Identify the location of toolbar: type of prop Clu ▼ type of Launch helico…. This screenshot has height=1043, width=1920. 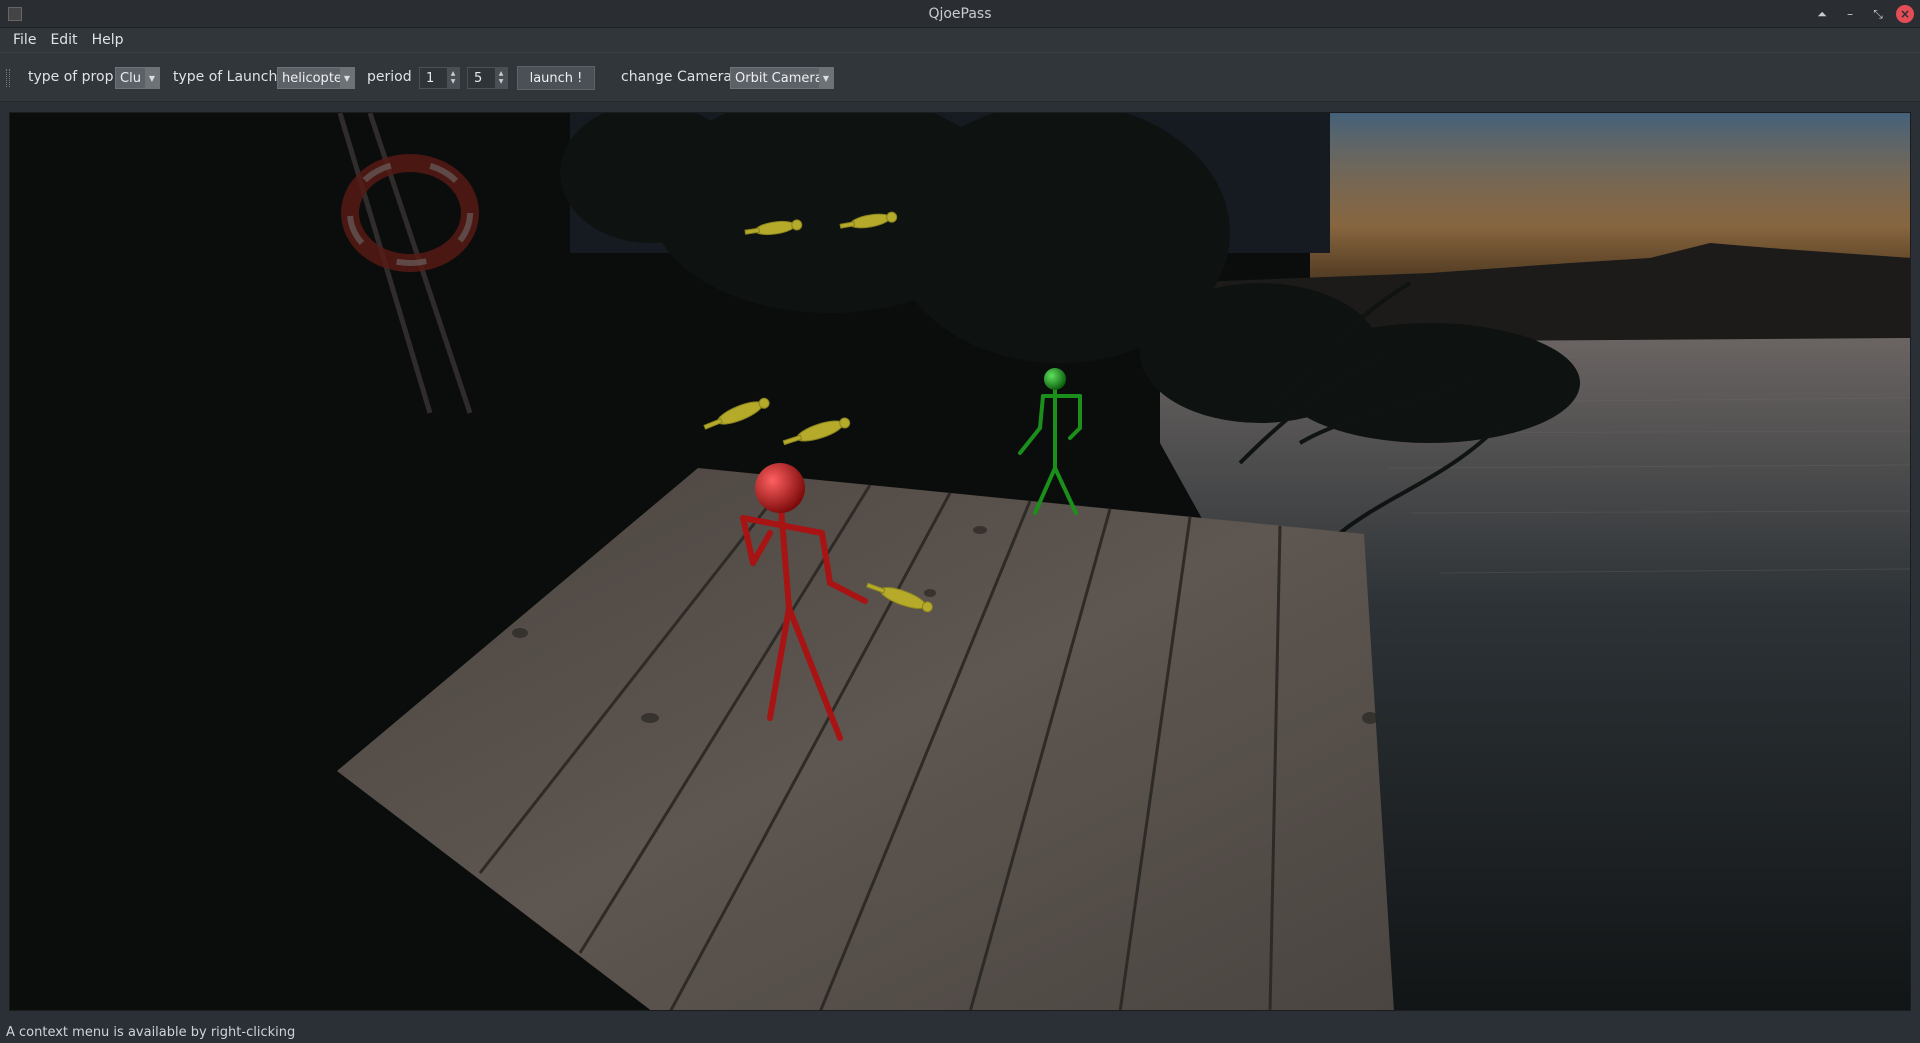
(960, 77).